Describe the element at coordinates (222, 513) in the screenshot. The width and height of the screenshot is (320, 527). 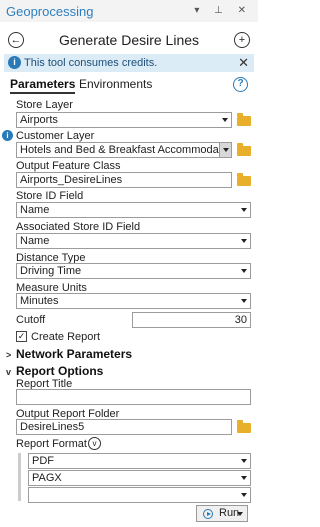
I see `run-button: Run` at that location.